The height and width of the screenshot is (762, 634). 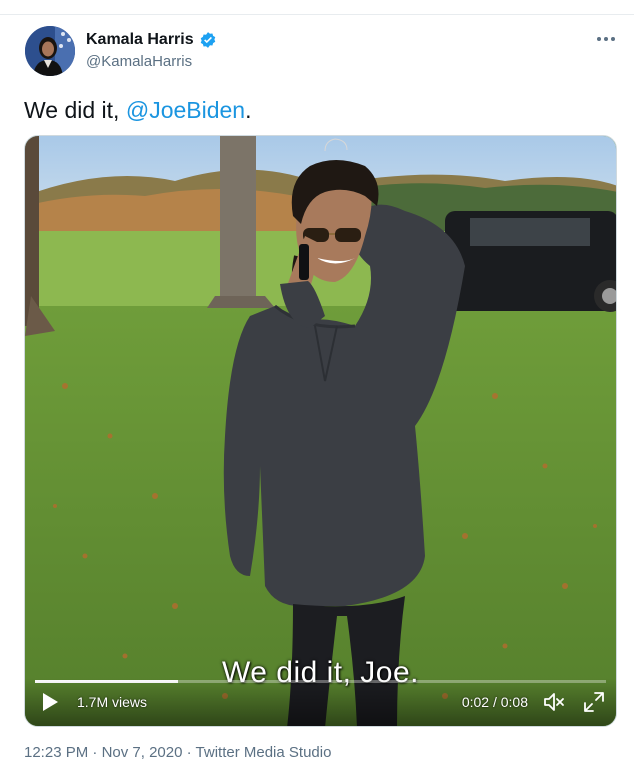 What do you see at coordinates (248, 110) in the screenshot?
I see `tweet-text-suffix: .` at bounding box center [248, 110].